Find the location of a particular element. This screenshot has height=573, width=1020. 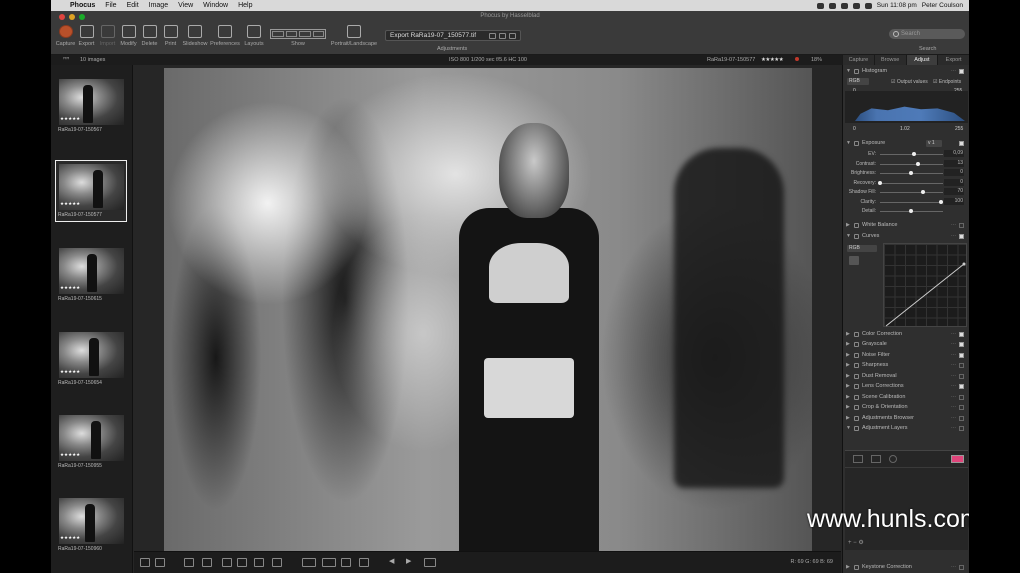

export-file-box: Export RaRa19-07_150577.tif is located at coordinates (453, 35).